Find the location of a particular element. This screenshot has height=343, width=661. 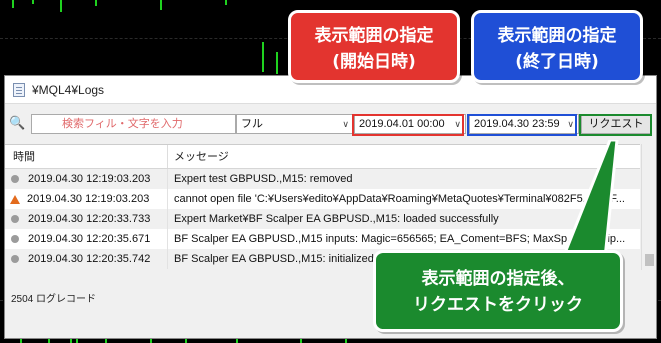

start-date-callout: 表示範囲の指定 (開始日時) is located at coordinates (374, 46).